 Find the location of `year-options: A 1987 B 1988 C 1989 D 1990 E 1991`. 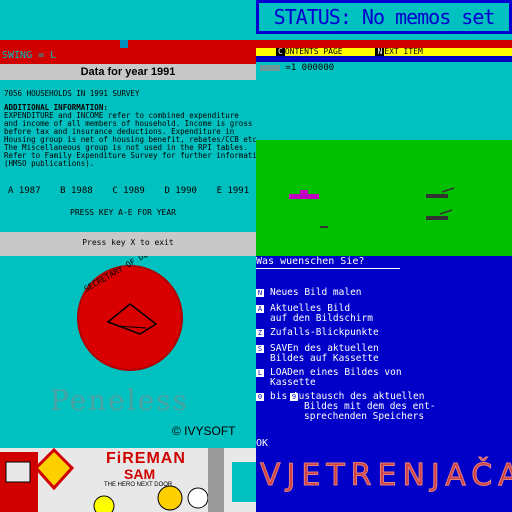

year-options: A 1987 B 1988 C 1989 D 1990 E 1991 is located at coordinates (132, 187).